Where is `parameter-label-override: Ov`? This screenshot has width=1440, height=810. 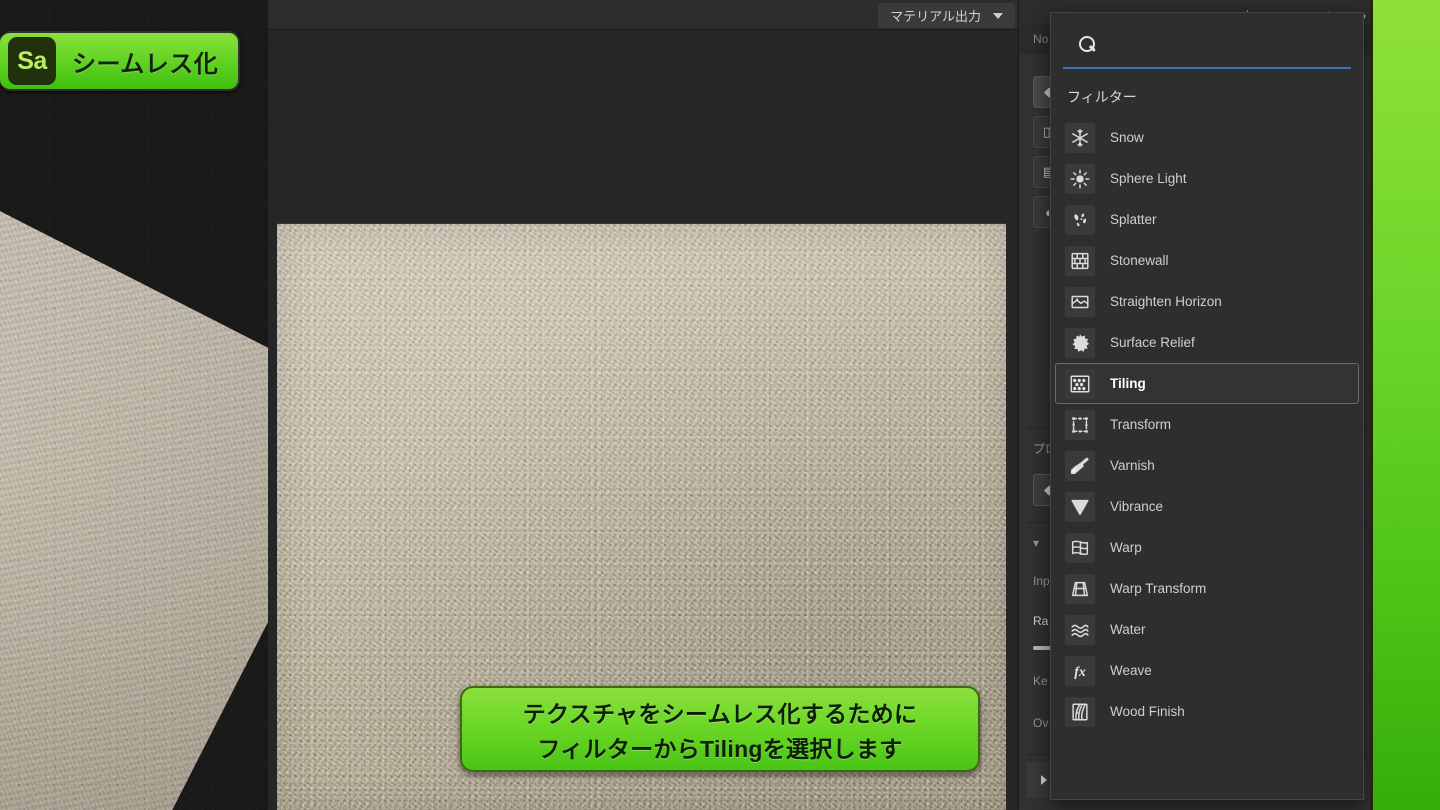 parameter-label-override: Ov is located at coordinates (1041, 723).